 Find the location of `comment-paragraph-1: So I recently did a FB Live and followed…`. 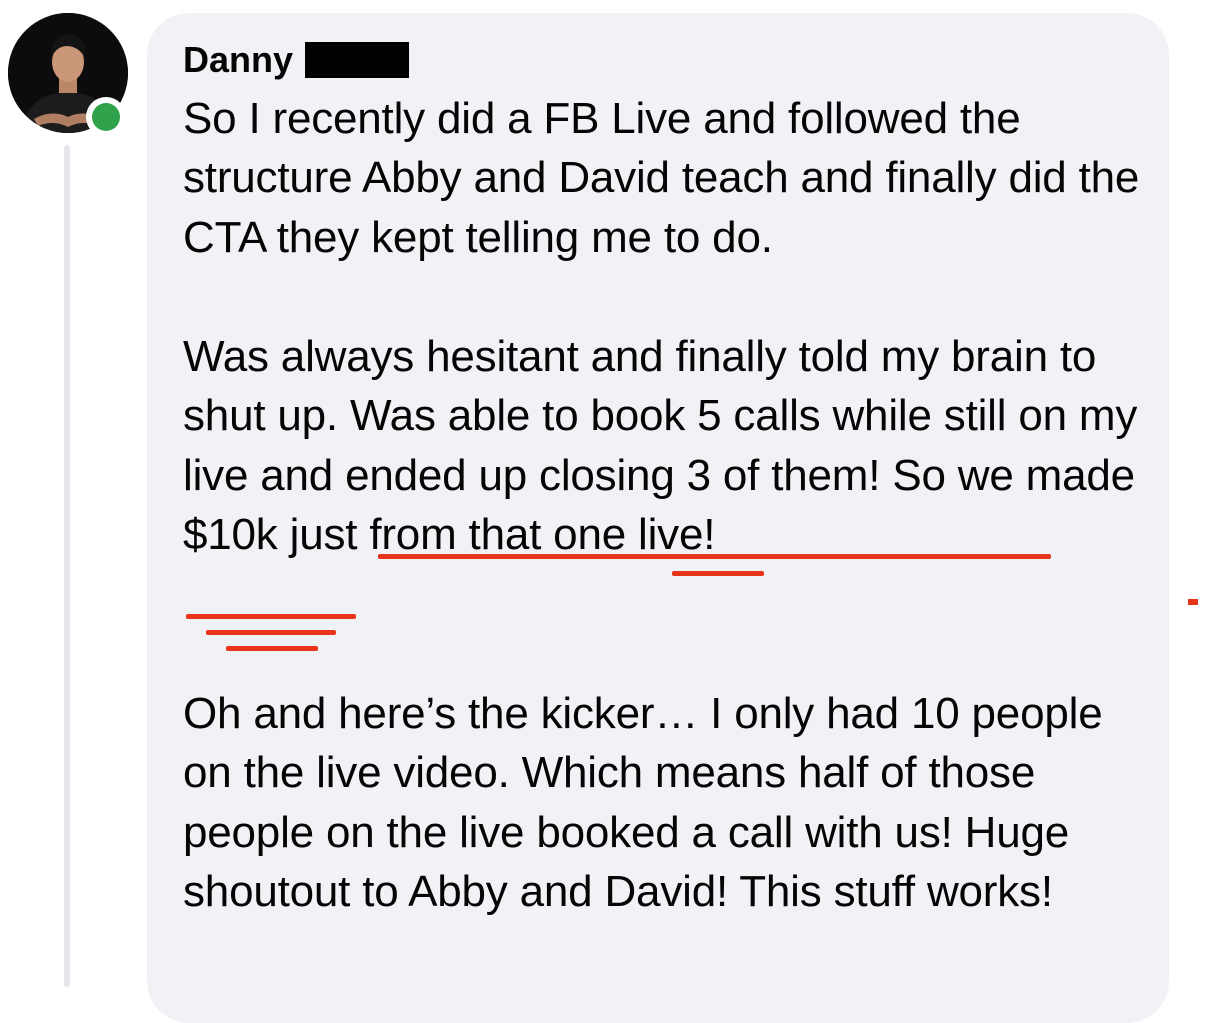

comment-paragraph-1: So I recently did a FB Live and followed… is located at coordinates (661, 178).